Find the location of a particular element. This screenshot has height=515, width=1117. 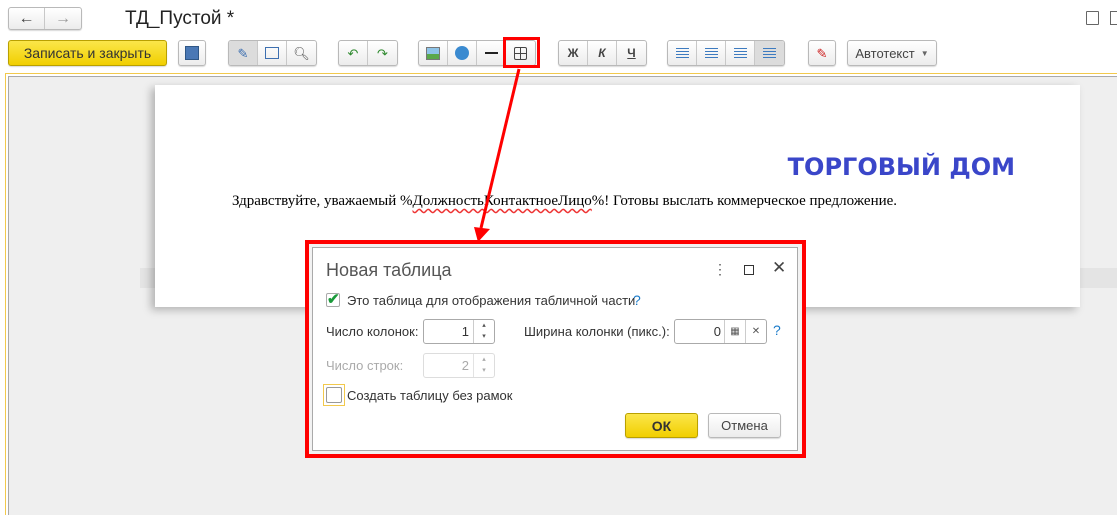

width-label: Ширина колонки (пикс.): is located at coordinates (597, 331).